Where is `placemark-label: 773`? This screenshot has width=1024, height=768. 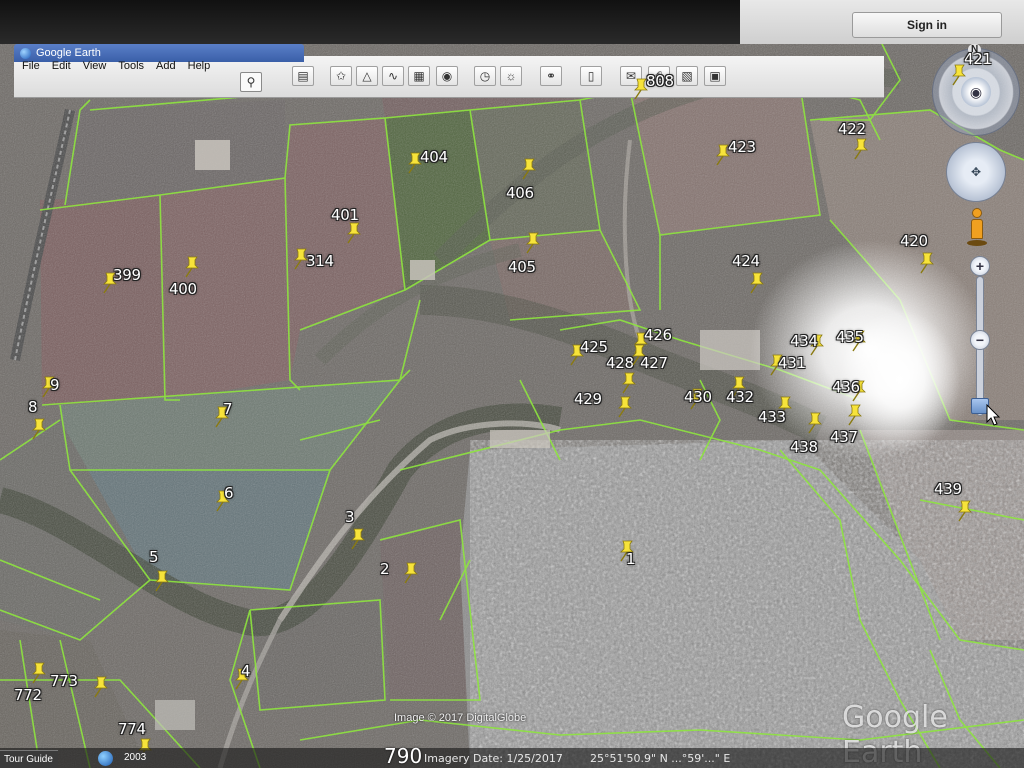
placemark-label: 773 is located at coordinates (64, 681).